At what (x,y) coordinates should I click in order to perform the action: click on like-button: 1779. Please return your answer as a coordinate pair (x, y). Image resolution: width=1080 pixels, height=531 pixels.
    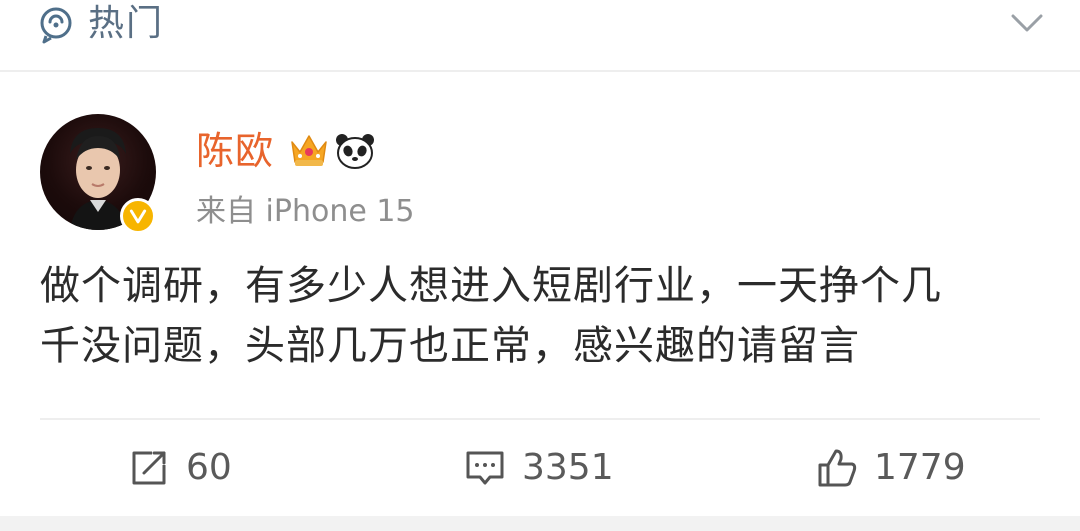
    Looking at the image, I should click on (891, 468).